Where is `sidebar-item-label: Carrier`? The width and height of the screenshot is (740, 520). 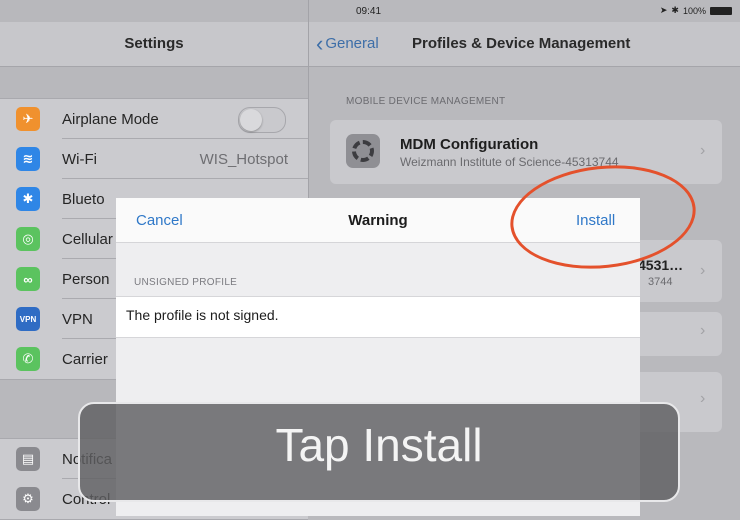
sidebar-item-label: Carrier is located at coordinates (85, 359).